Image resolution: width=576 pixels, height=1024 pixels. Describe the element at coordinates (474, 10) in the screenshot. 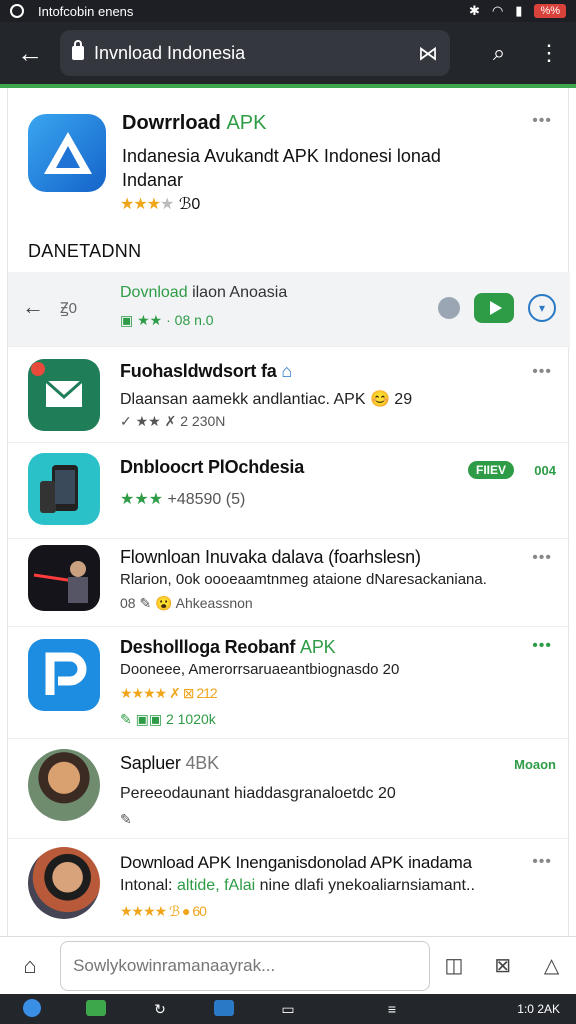

I see `bluetooth-icon: ✱` at that location.